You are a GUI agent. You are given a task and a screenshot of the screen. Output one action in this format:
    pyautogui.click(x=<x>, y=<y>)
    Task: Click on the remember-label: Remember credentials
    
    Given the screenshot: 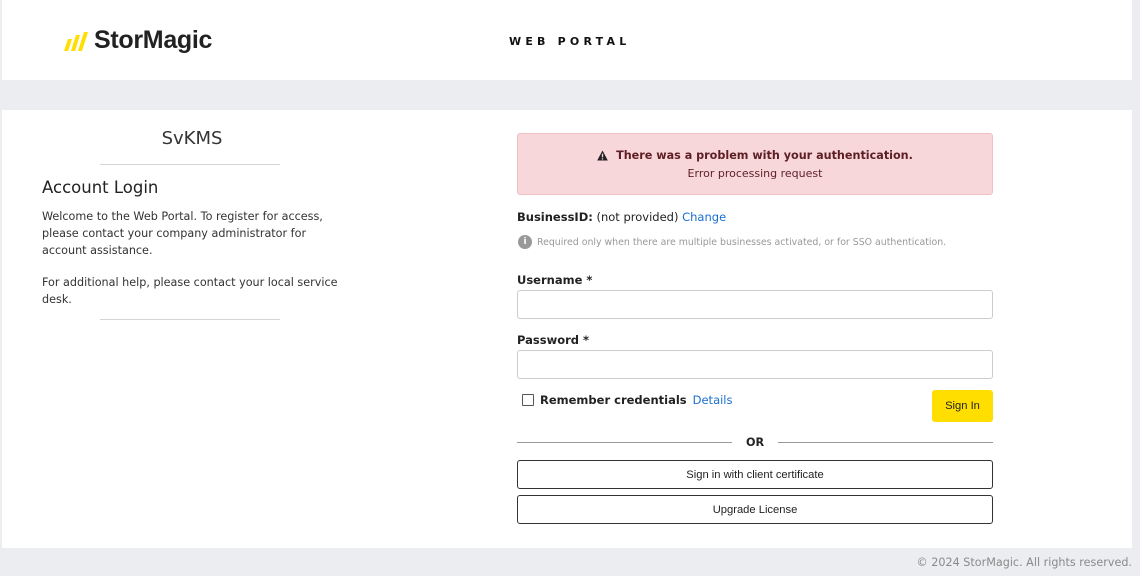 What is the action you would take?
    pyautogui.click(x=613, y=400)
    